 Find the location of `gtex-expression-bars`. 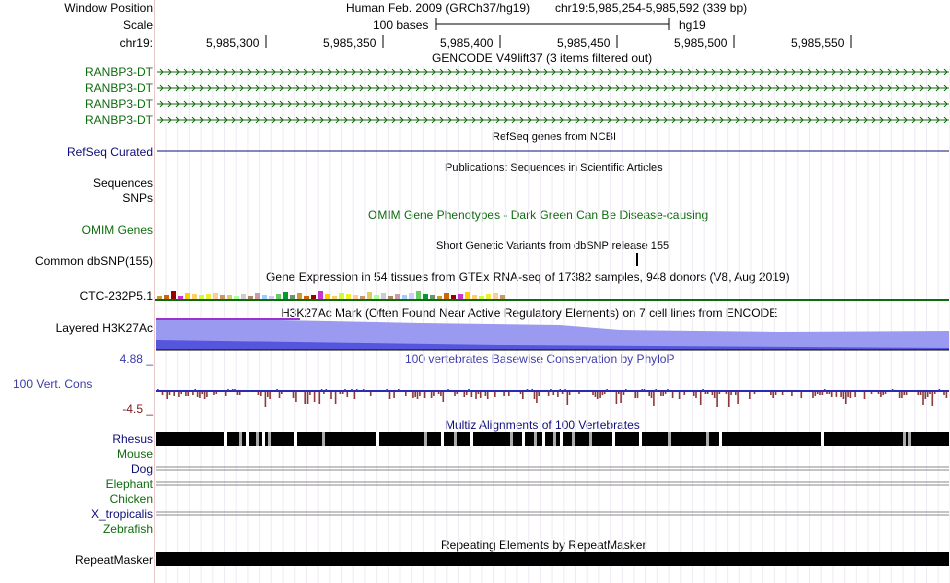

gtex-expression-bars is located at coordinates (331, 295).